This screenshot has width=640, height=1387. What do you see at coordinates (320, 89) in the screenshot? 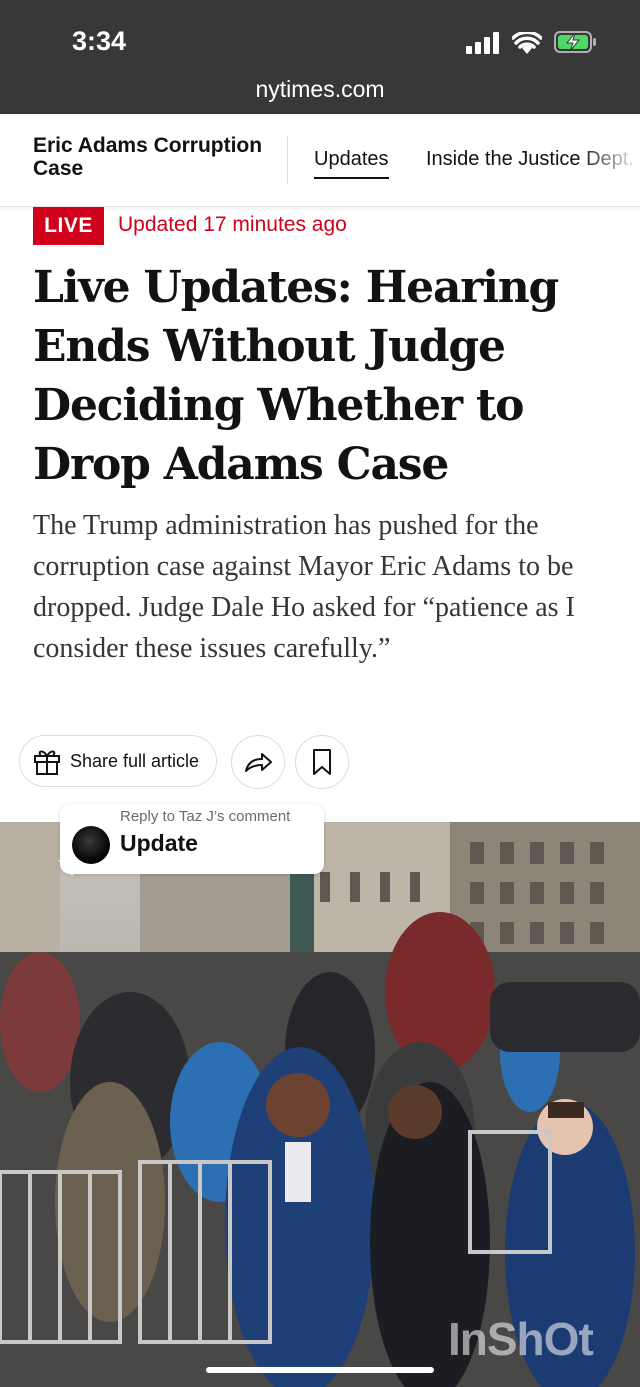
I see `address-bar-url: nytimes.com` at bounding box center [320, 89].